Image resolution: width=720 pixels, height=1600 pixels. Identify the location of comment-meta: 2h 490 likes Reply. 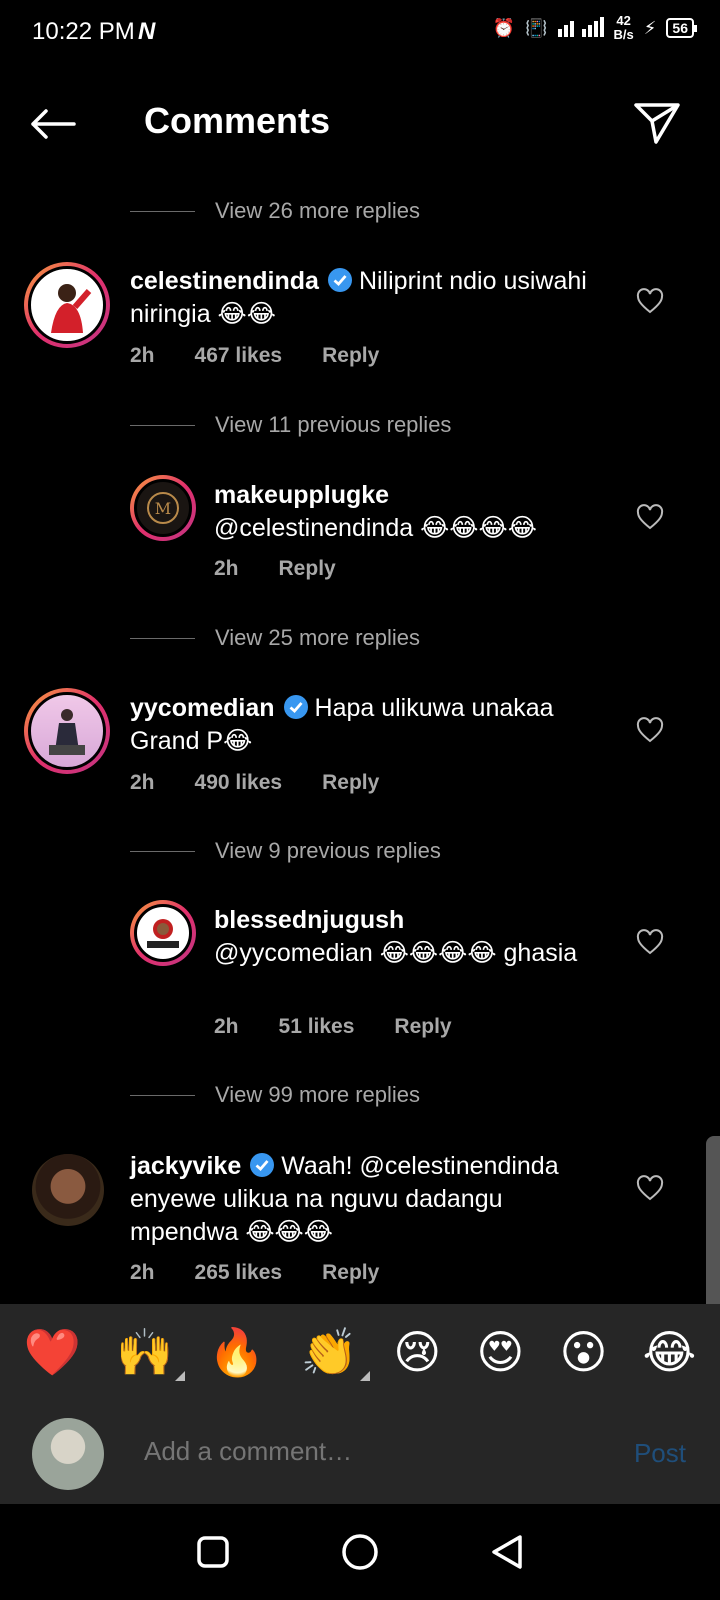
(254, 783).